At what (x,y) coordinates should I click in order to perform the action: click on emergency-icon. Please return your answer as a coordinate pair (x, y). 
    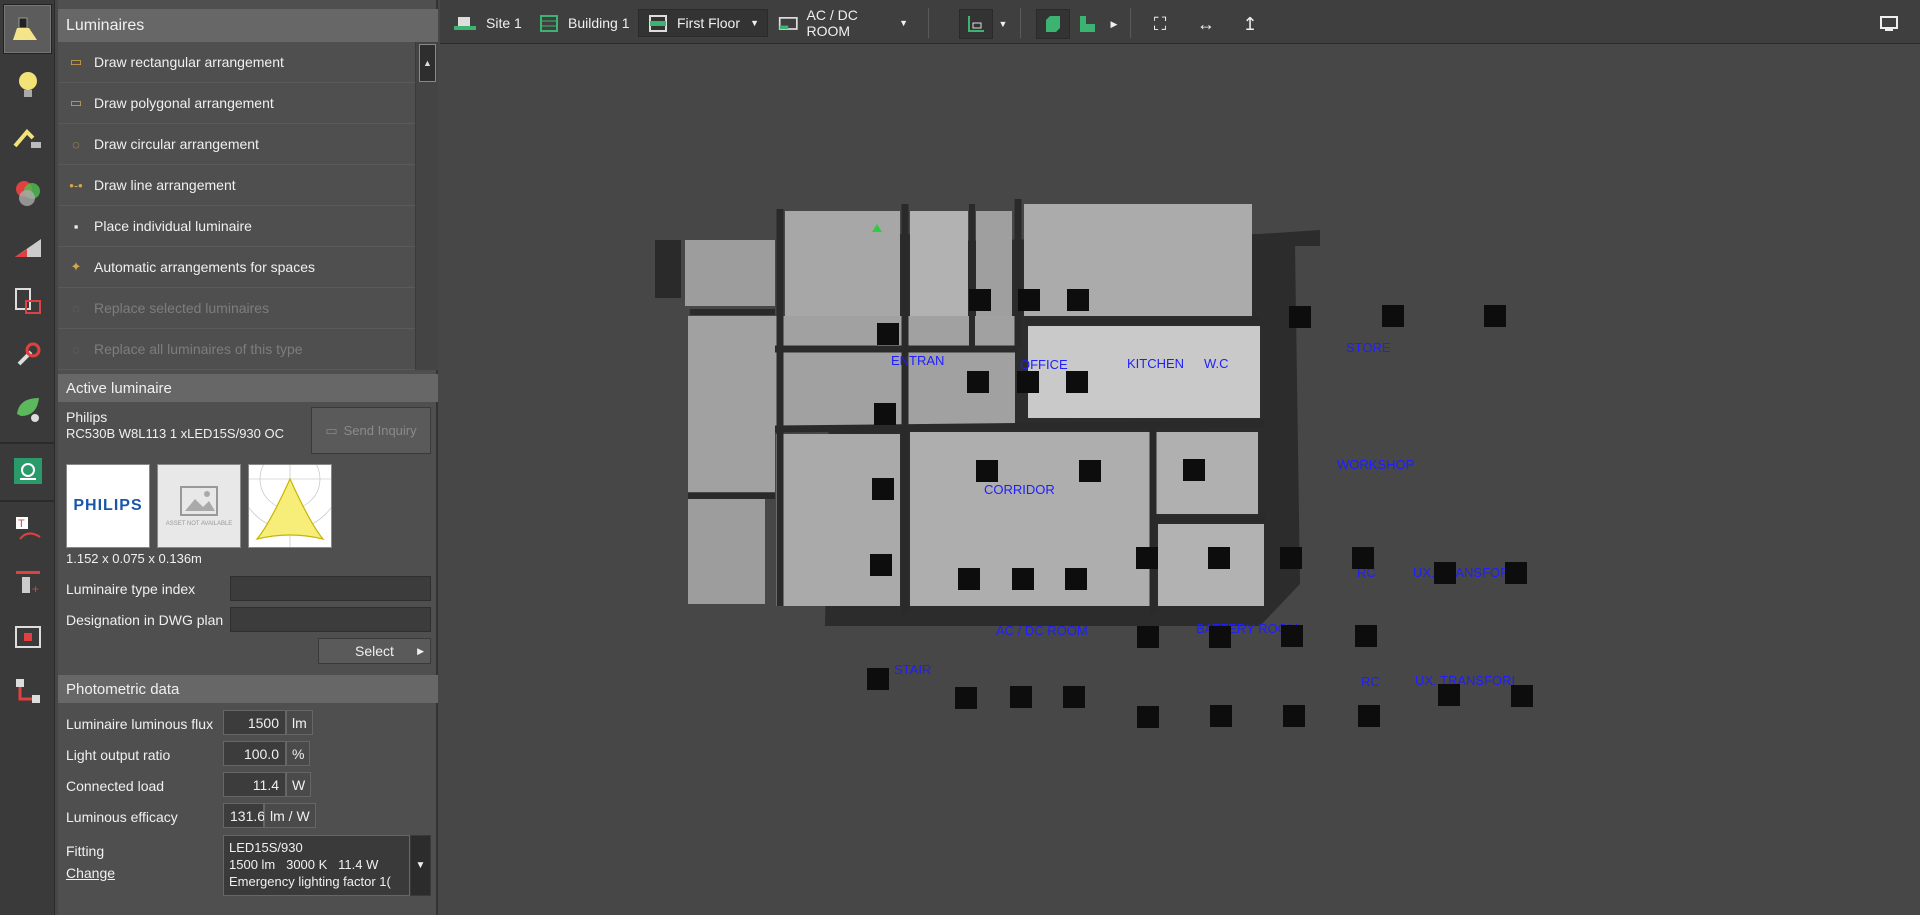
    Looking at the image, I should click on (27, 471).